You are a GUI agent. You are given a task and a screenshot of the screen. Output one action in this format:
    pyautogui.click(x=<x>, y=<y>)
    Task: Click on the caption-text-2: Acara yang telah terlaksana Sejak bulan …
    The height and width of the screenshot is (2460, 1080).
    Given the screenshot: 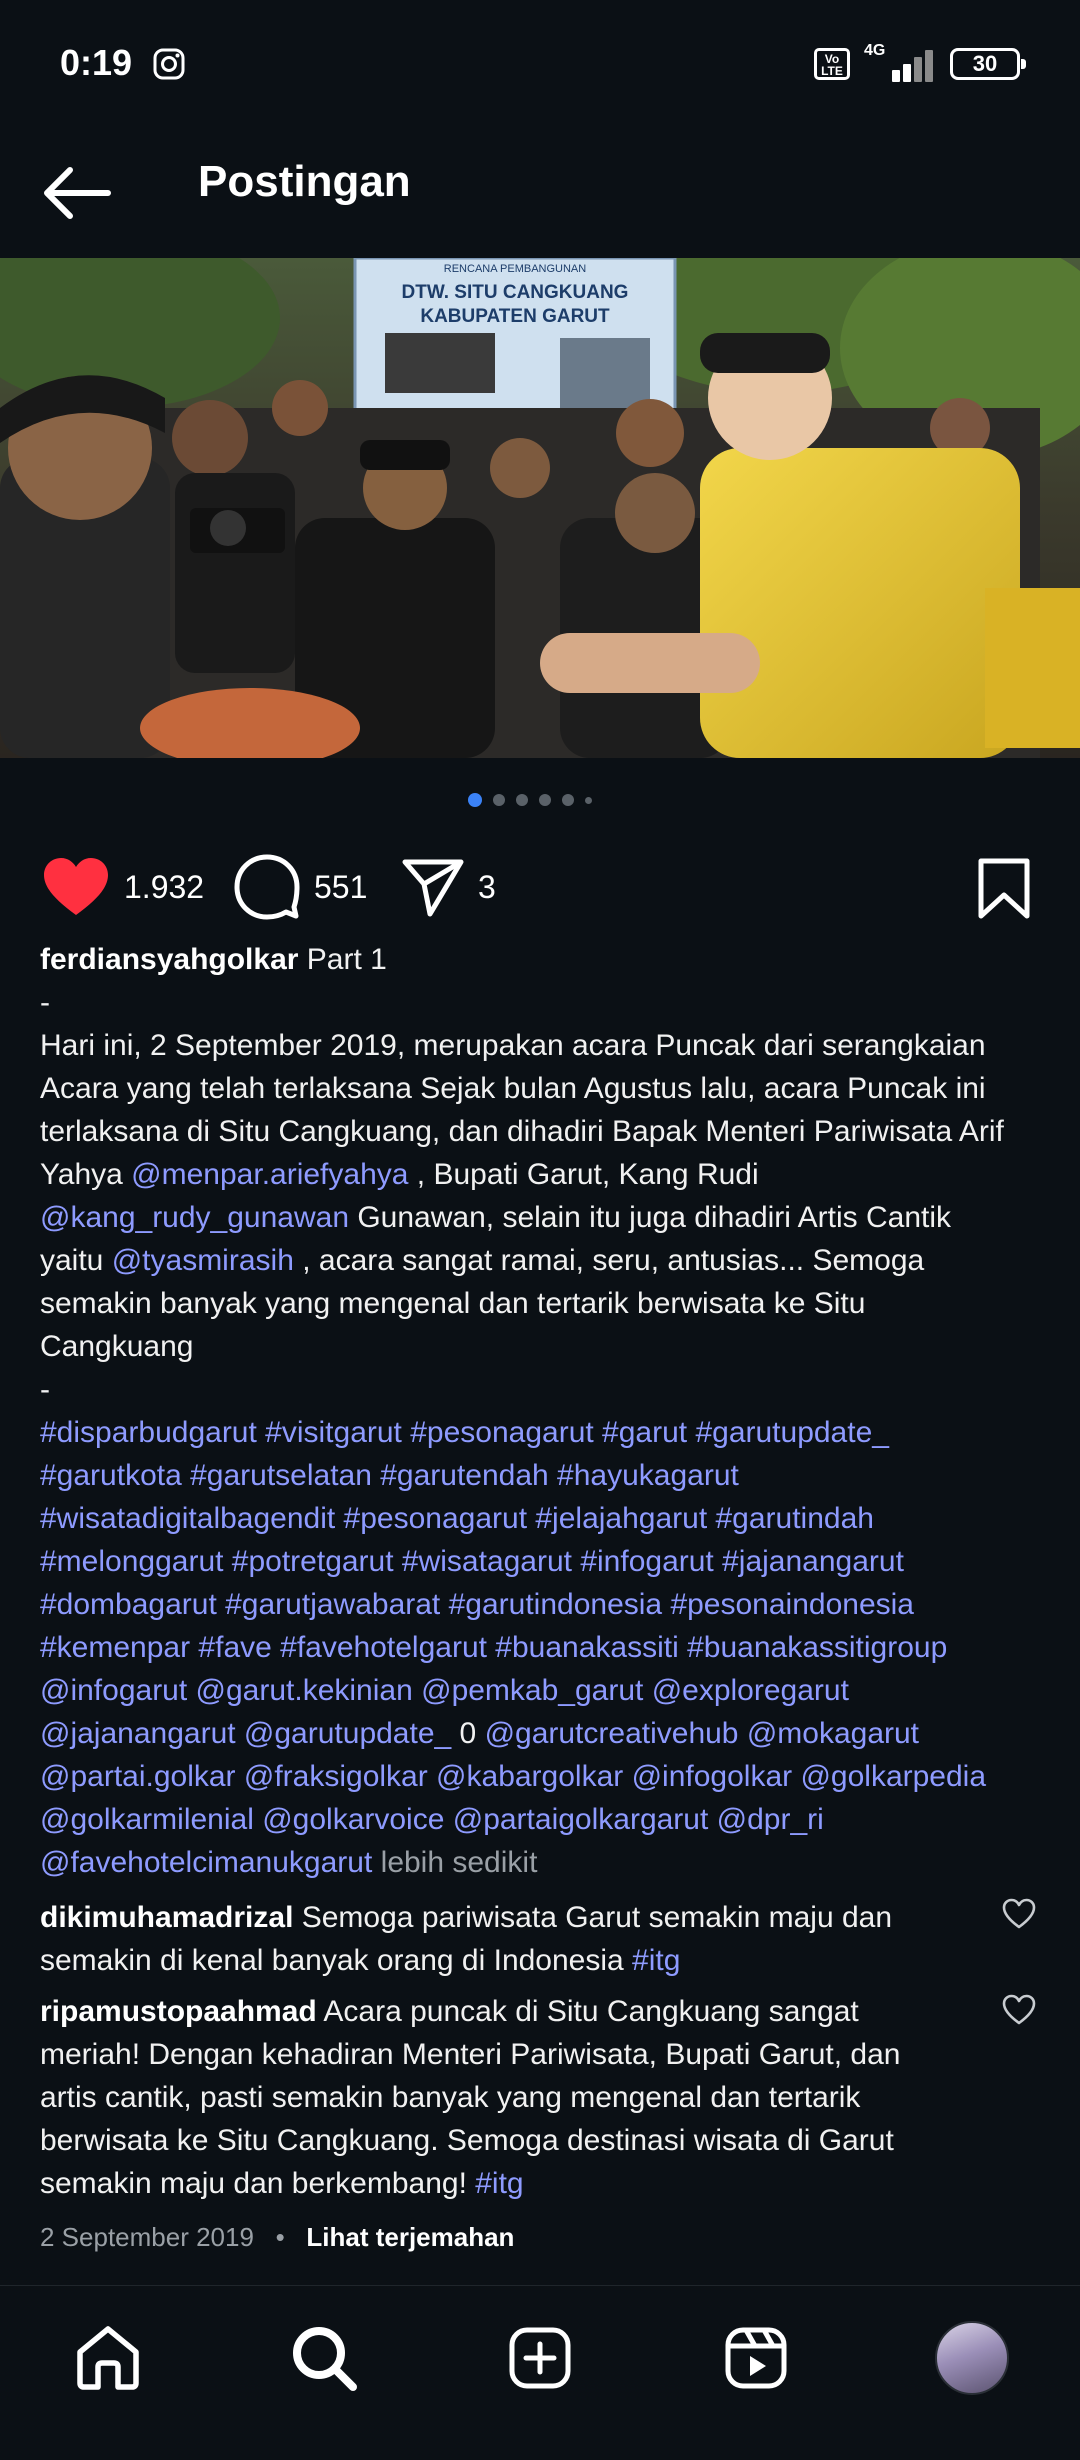 What is the action you would take?
    pyautogui.click(x=513, y=1088)
    